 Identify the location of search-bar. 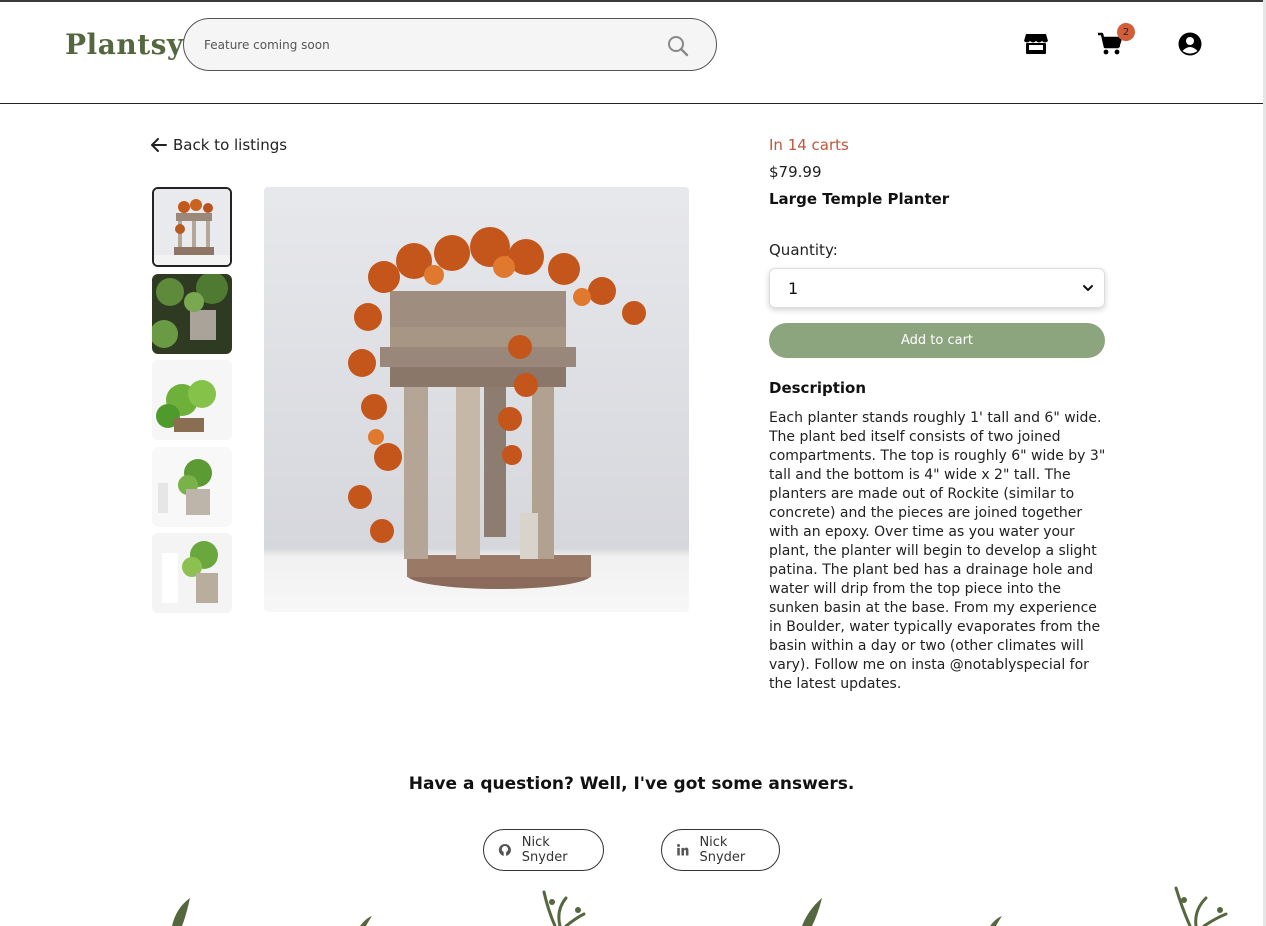
(450, 44).